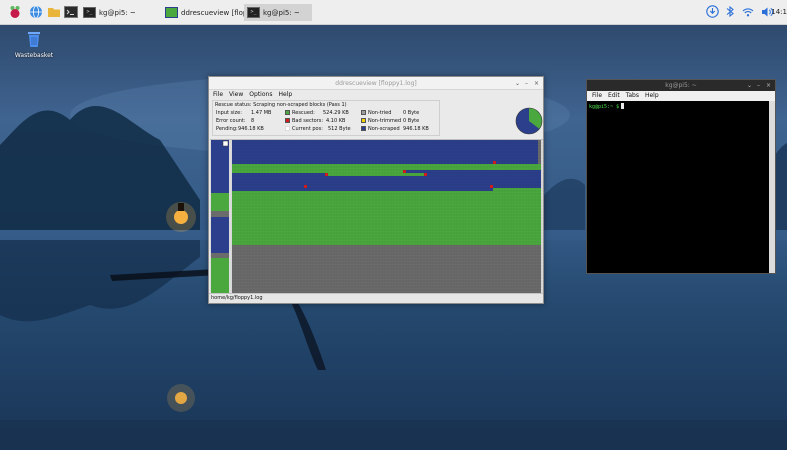 The width and height of the screenshot is (787, 450). Describe the element at coordinates (678, 187) in the screenshot. I see `terminal-body: kg@pi5:~ $` at that location.